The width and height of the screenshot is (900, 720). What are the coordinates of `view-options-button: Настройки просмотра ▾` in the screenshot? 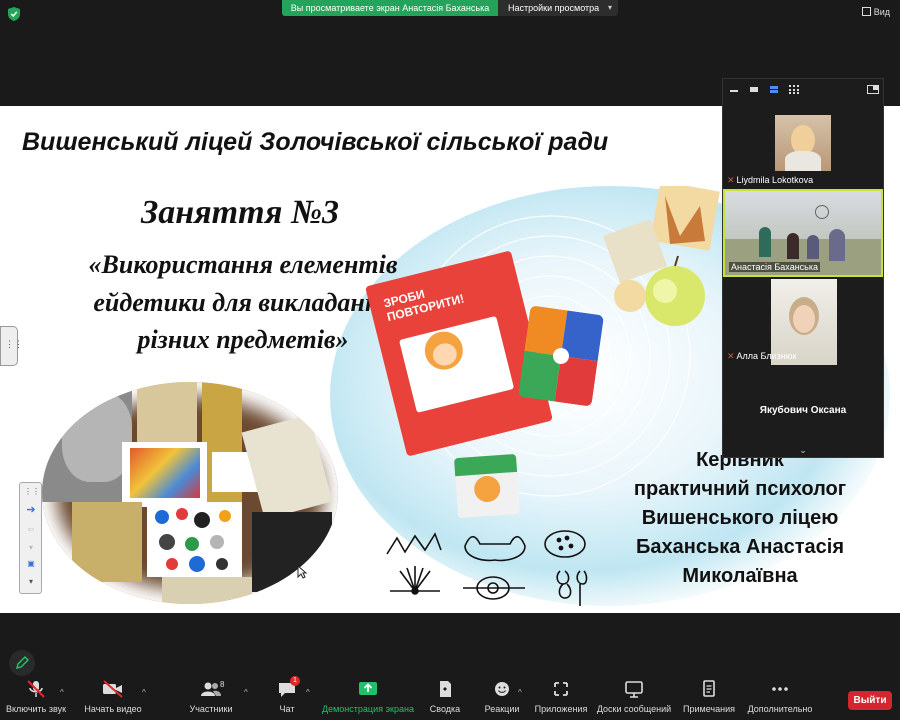 It's located at (558, 8).